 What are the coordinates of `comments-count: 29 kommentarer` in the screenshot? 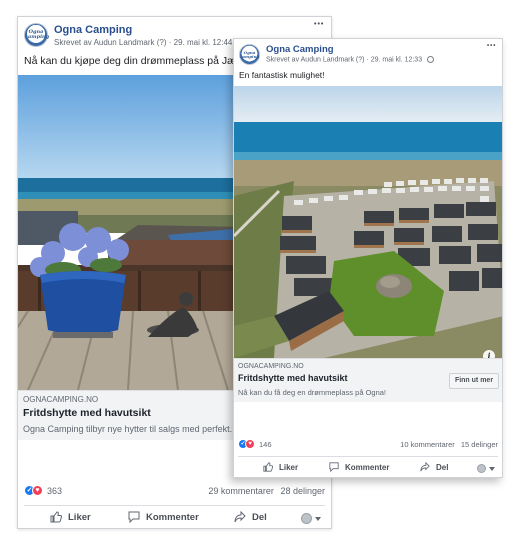 It's located at (241, 491).